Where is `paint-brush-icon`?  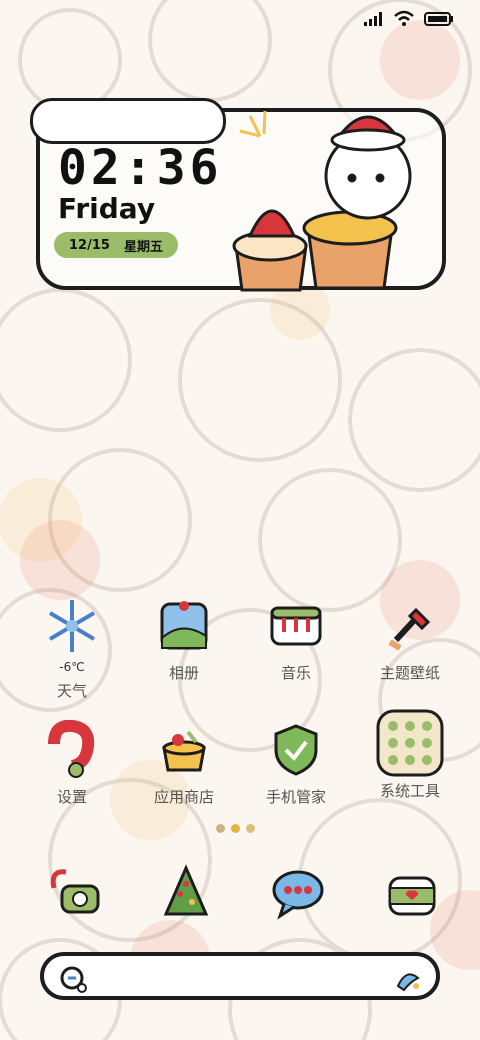 paint-brush-icon is located at coordinates (410, 626).